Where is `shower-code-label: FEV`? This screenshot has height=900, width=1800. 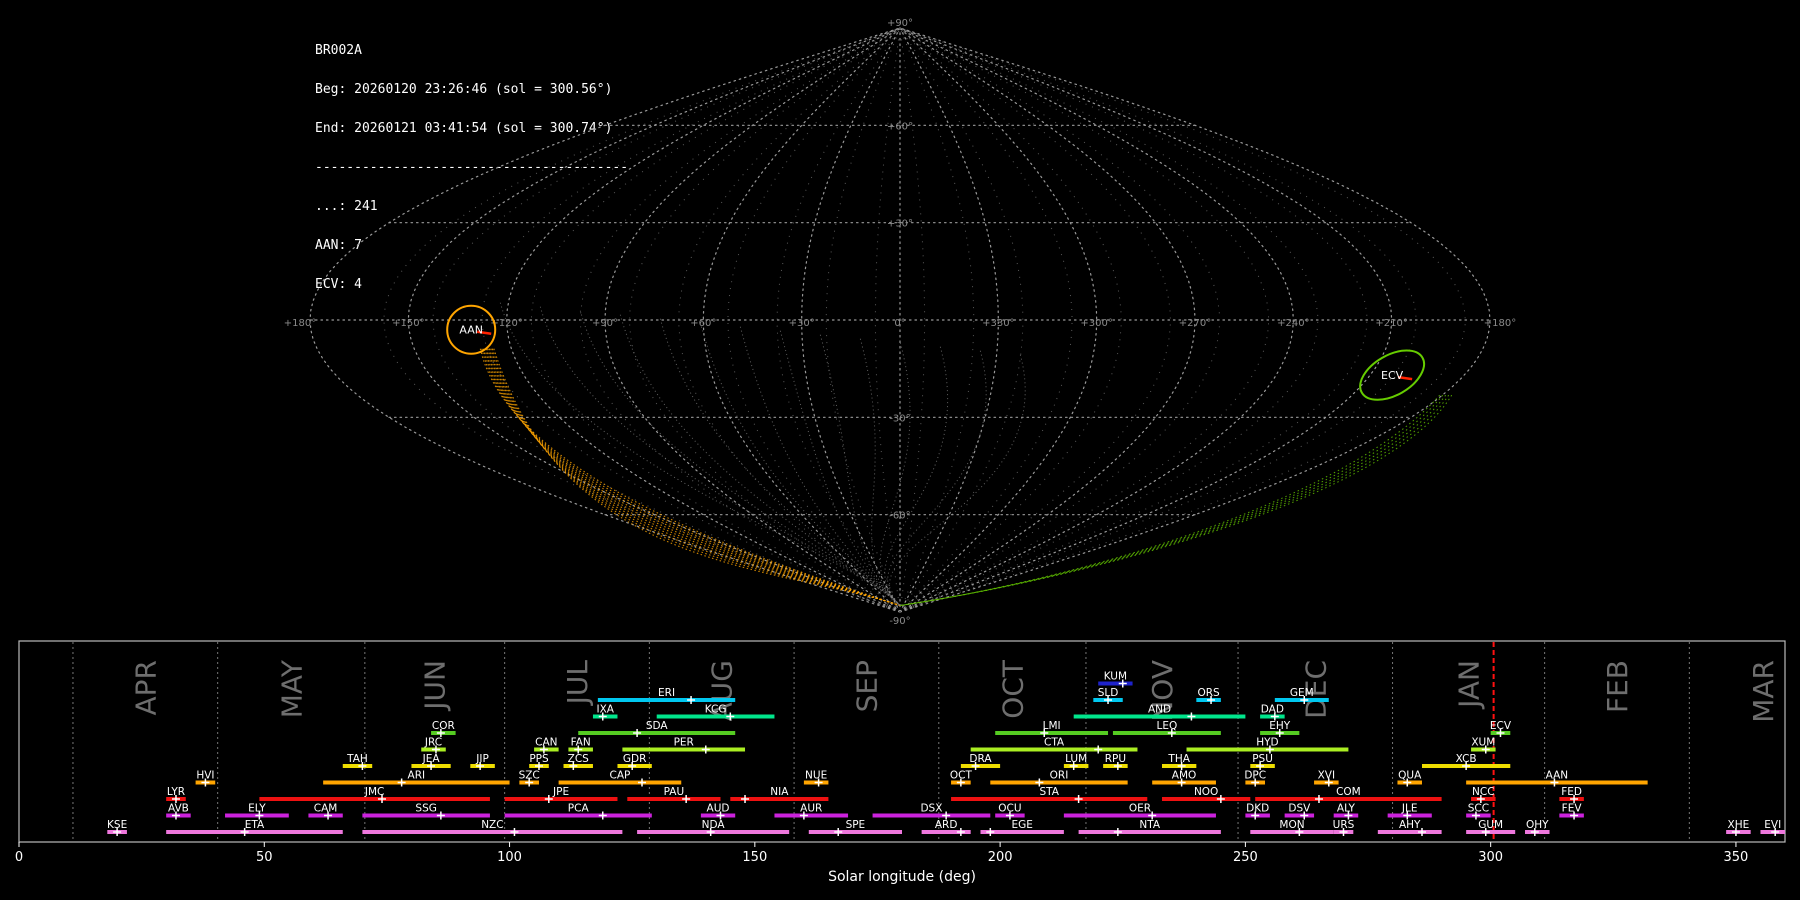
shower-code-label: FEV is located at coordinates (1572, 809).